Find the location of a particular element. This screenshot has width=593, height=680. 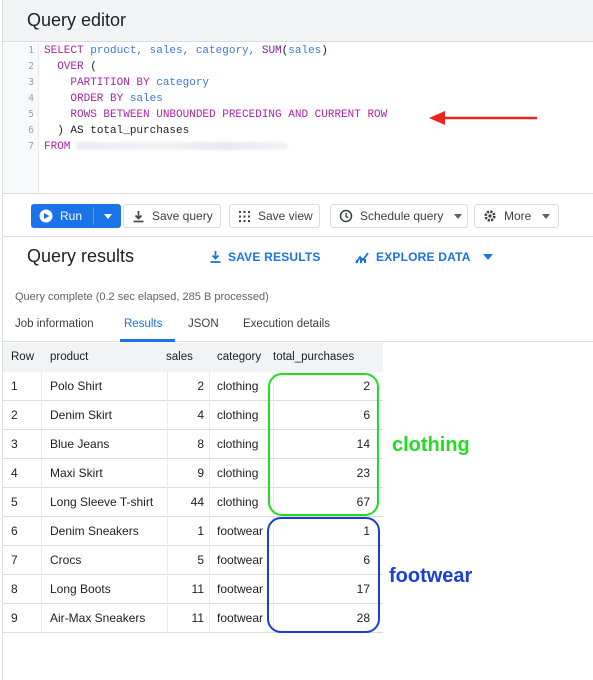

col-row: 3 is located at coordinates (14, 444).